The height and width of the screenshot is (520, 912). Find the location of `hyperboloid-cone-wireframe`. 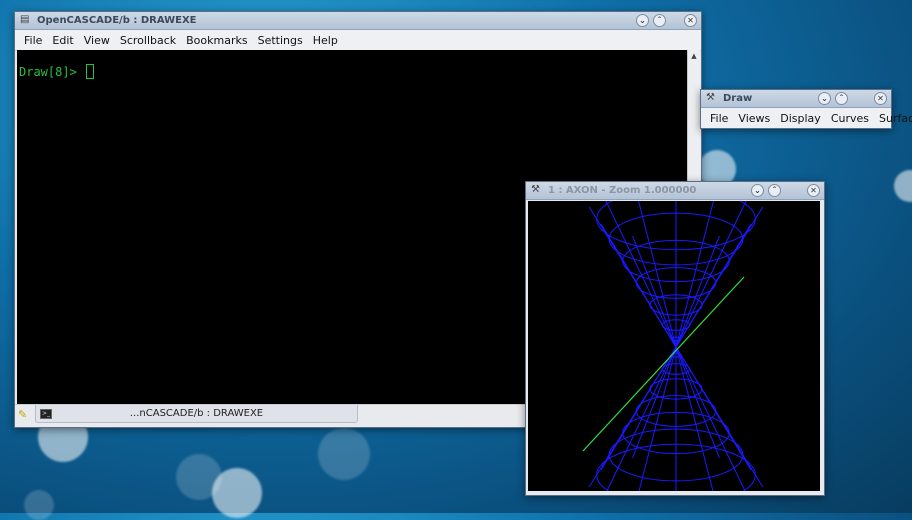

hyperboloid-cone-wireframe is located at coordinates (673, 346).